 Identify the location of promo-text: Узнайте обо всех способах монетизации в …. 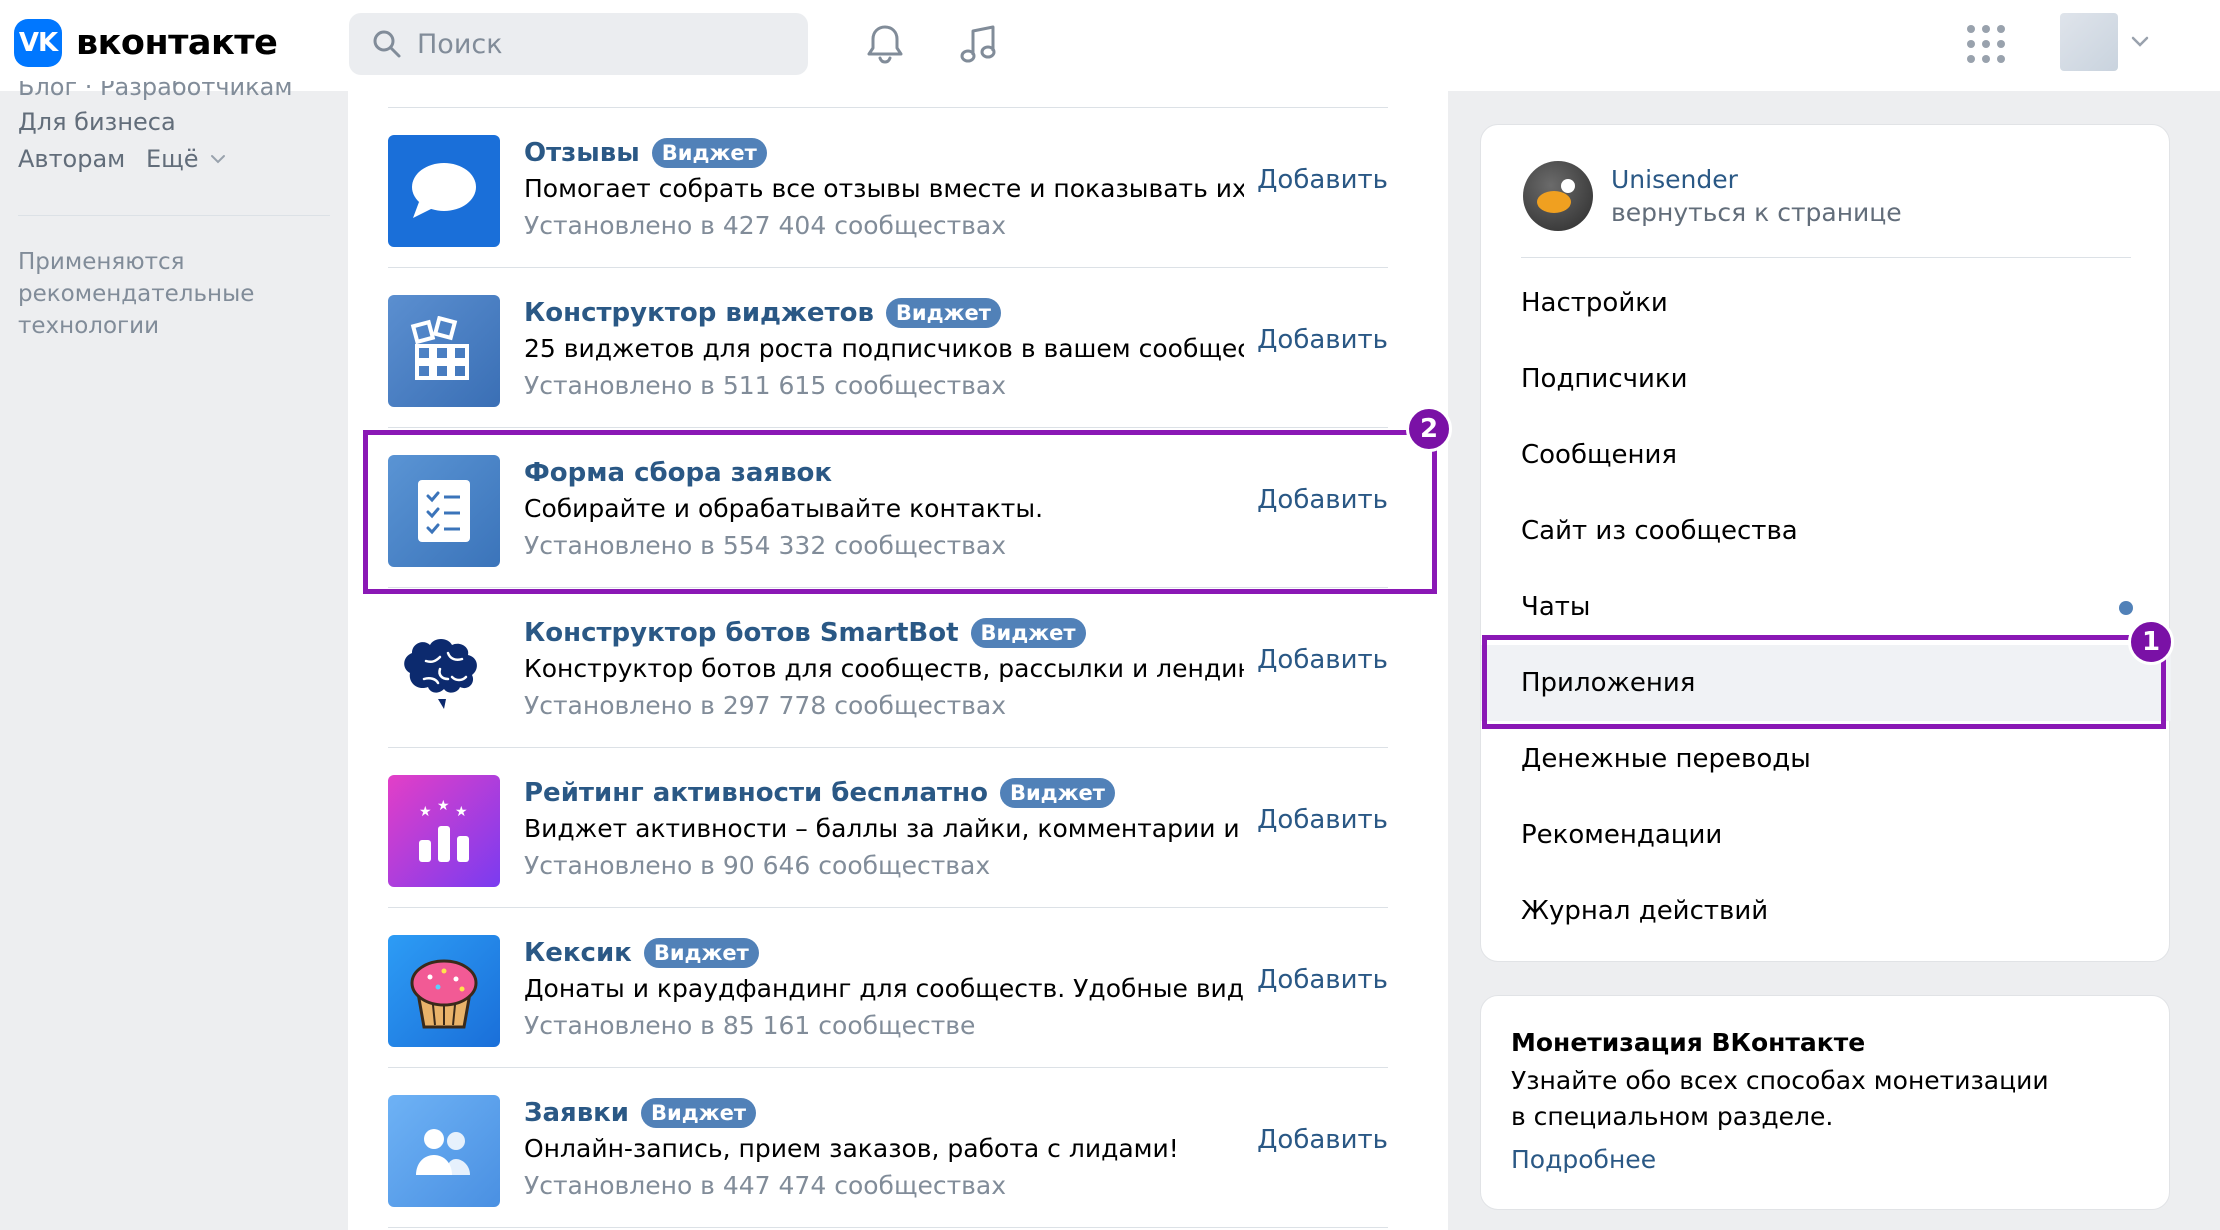
(1780, 1098).